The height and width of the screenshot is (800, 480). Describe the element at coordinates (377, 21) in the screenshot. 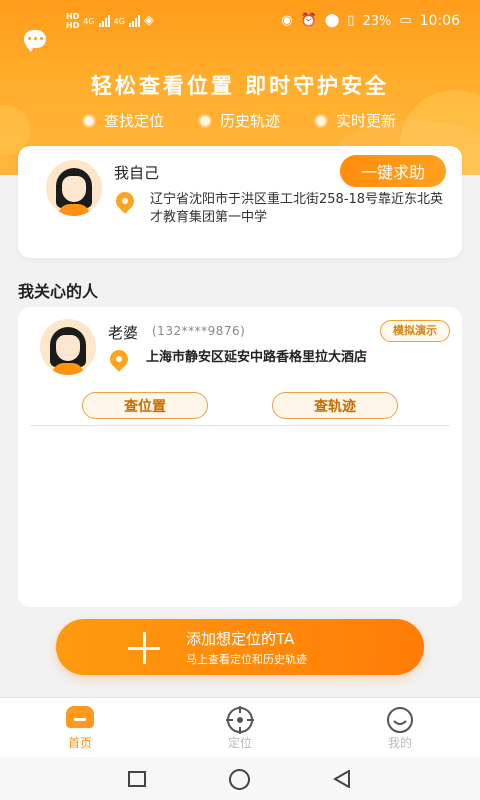

I see `battery-percent: 23%` at that location.